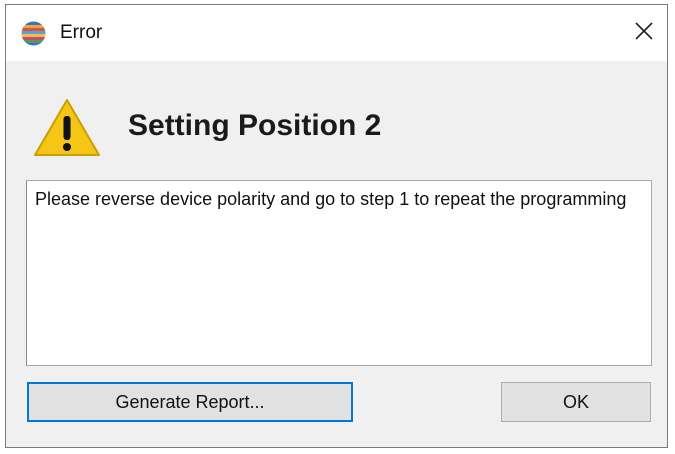 The height and width of the screenshot is (454, 675). What do you see at coordinates (336, 33) in the screenshot?
I see `title-bar: Error` at bounding box center [336, 33].